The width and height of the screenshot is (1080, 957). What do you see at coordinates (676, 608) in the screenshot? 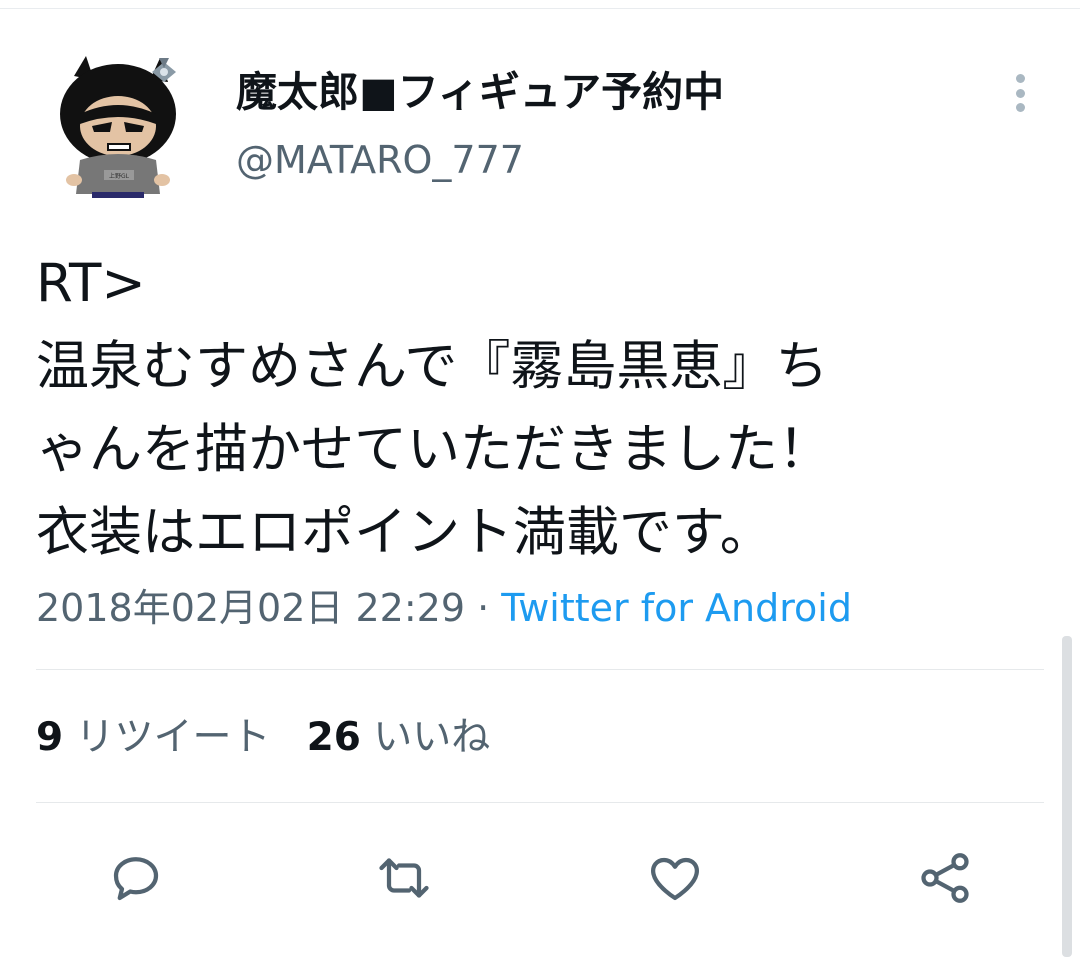
I see `tweet-source-link: Twitter for Android` at bounding box center [676, 608].